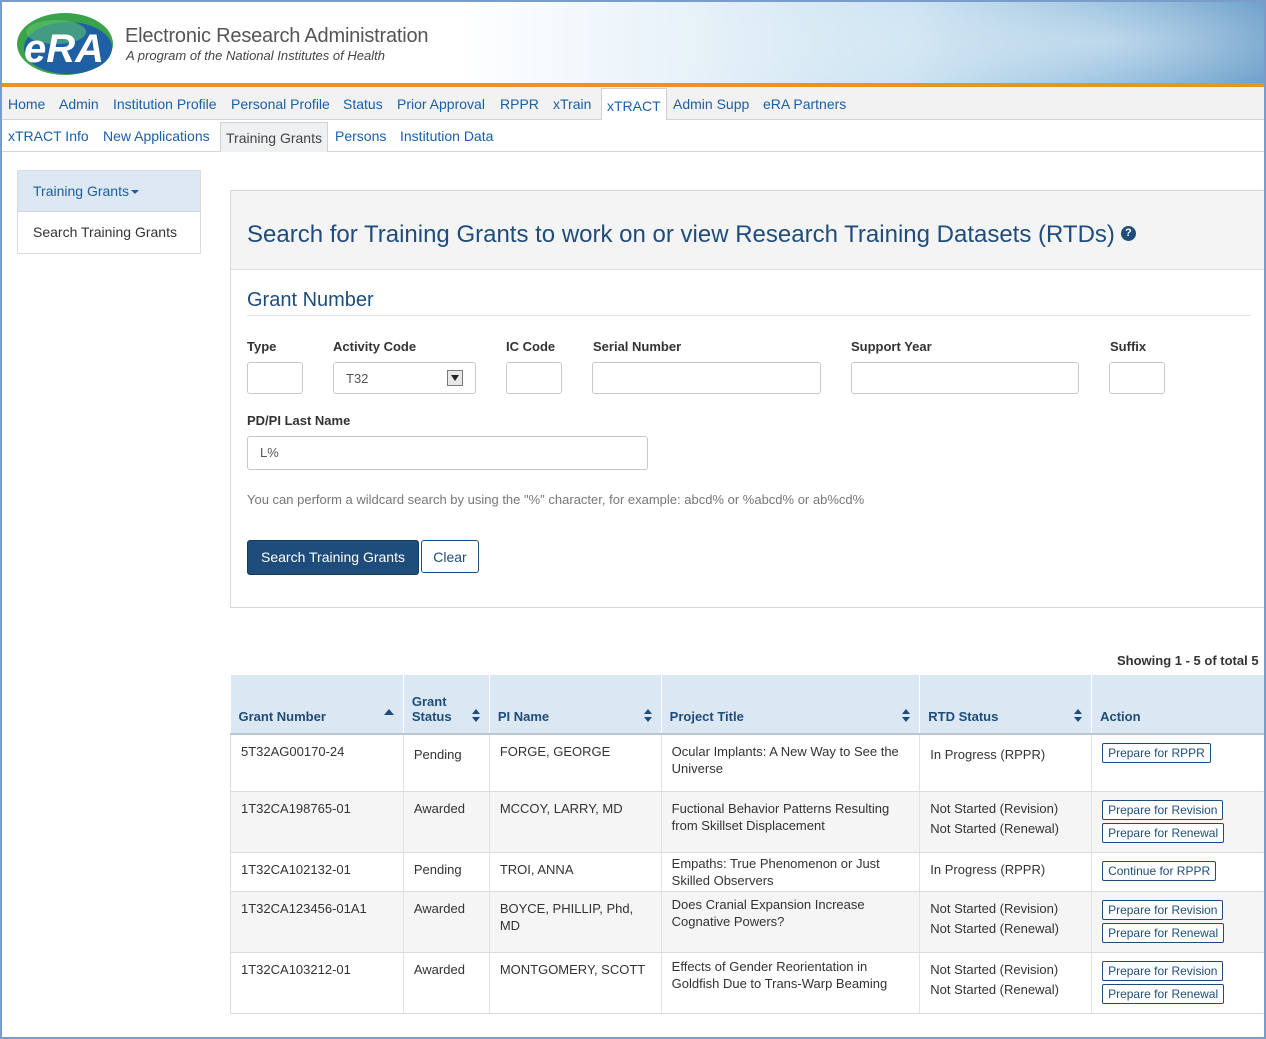 The image size is (1266, 1039). I want to click on col-header-label: Grant Status, so click(431, 709).